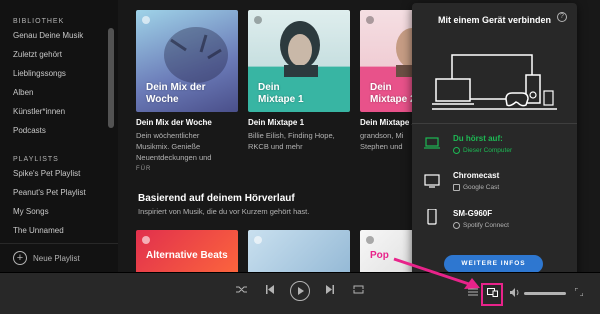  What do you see at coordinates (545, 293) in the screenshot?
I see `volume-slider` at bounding box center [545, 293].